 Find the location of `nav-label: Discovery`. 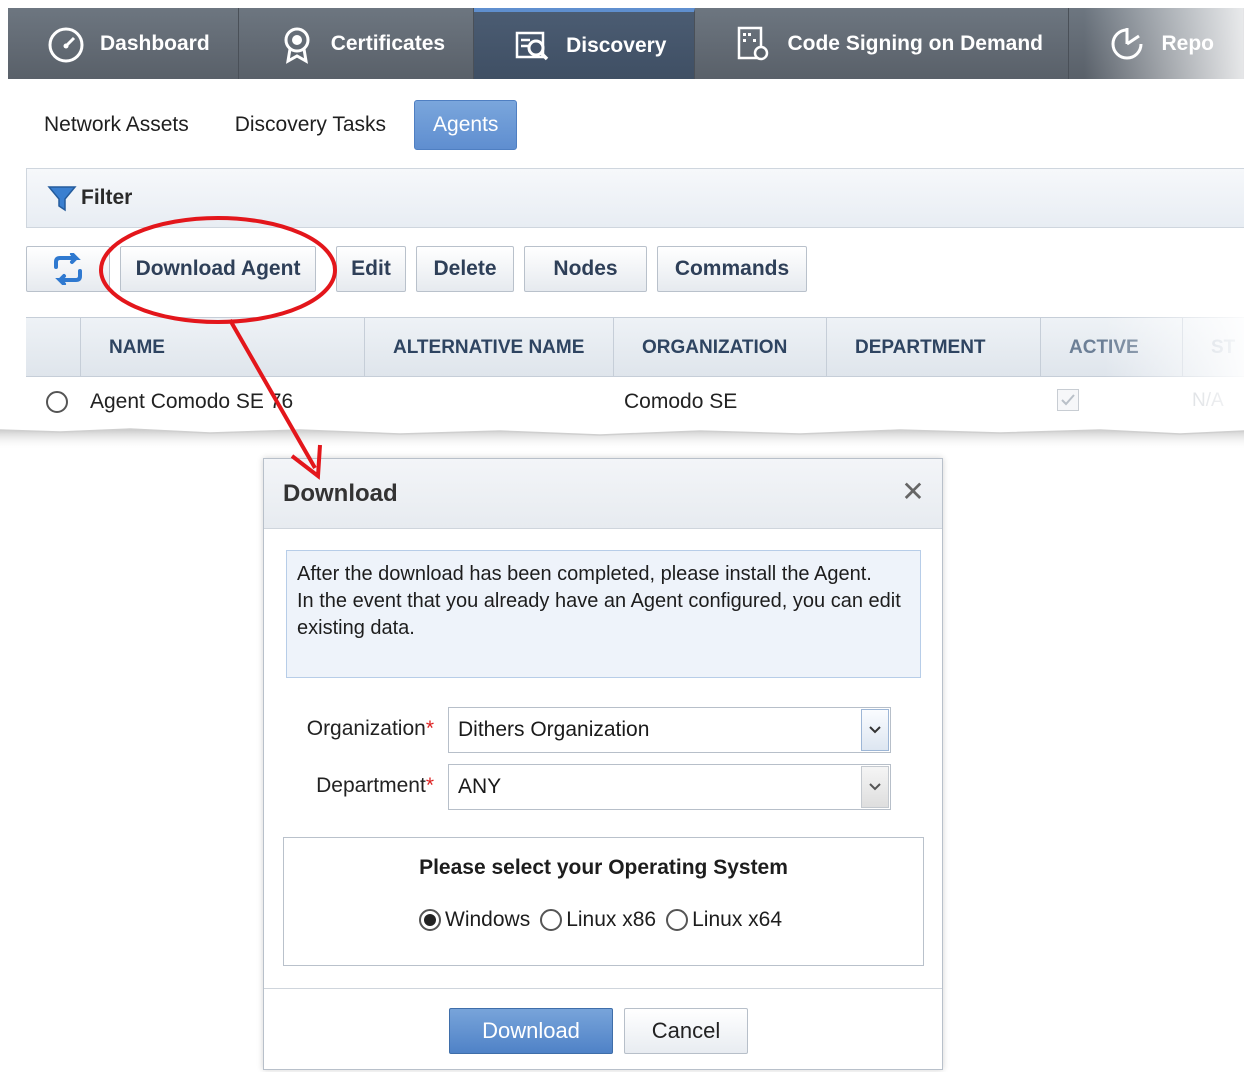

nav-label: Discovery is located at coordinates (616, 45).